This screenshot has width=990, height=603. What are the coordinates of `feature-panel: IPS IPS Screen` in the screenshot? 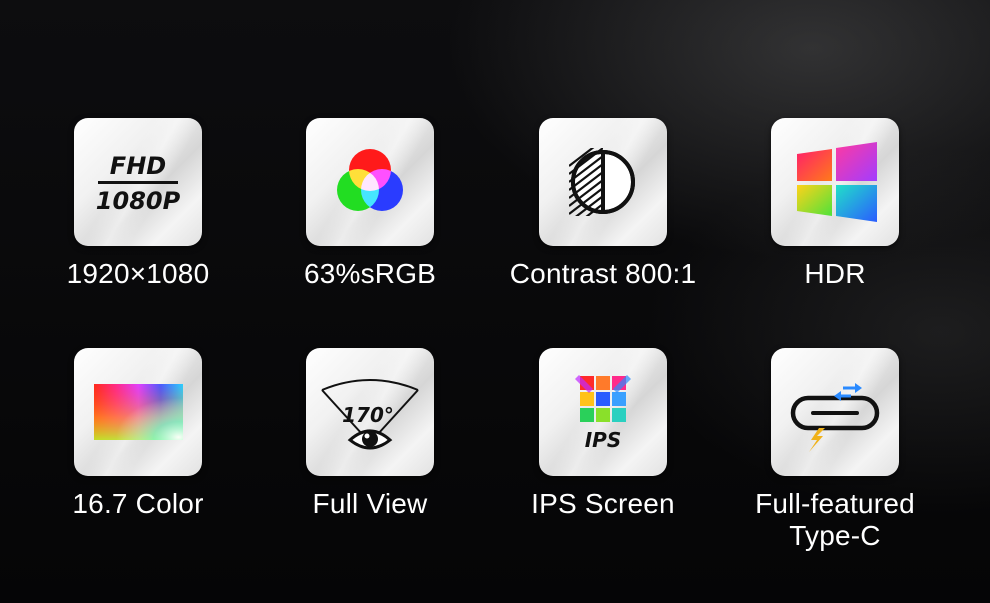 It's located at (603, 434).